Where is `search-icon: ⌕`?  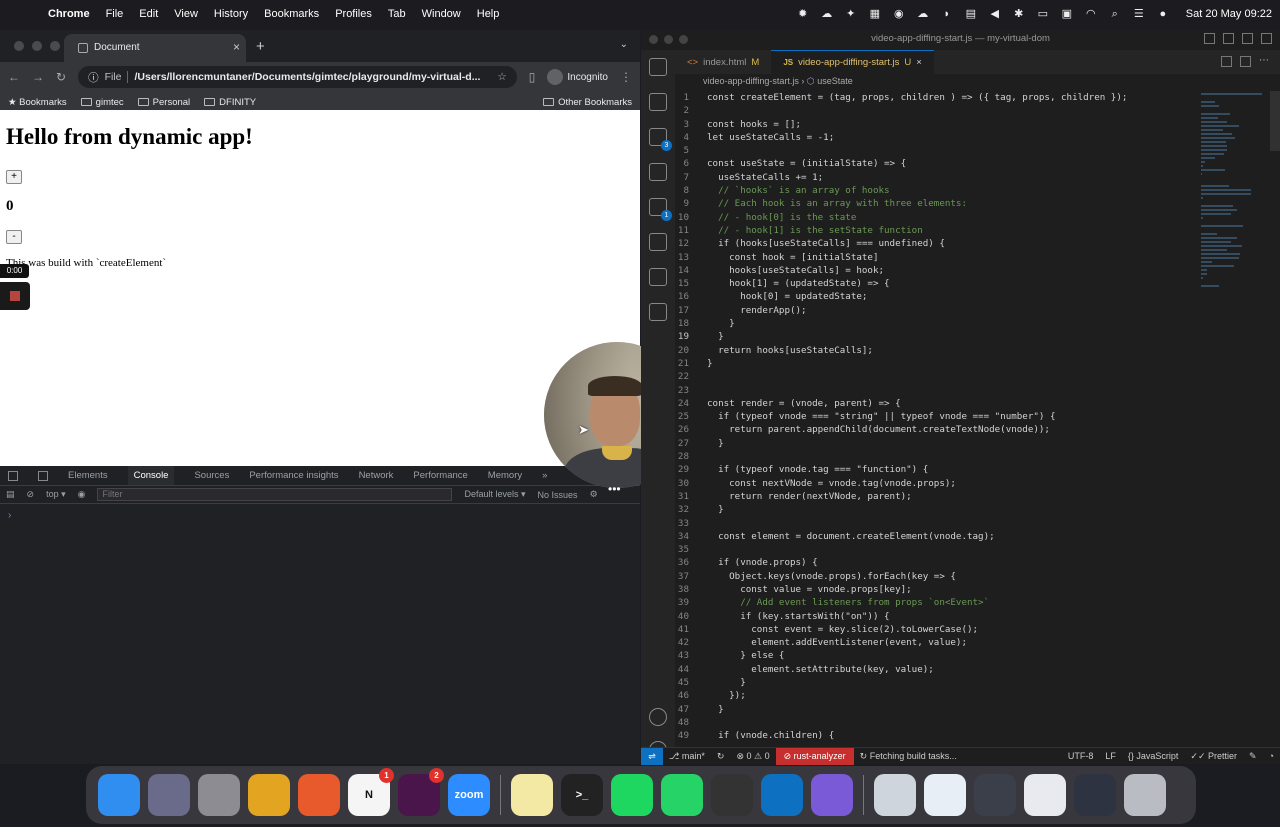
search-icon: ⌕ is located at coordinates (1115, 14).